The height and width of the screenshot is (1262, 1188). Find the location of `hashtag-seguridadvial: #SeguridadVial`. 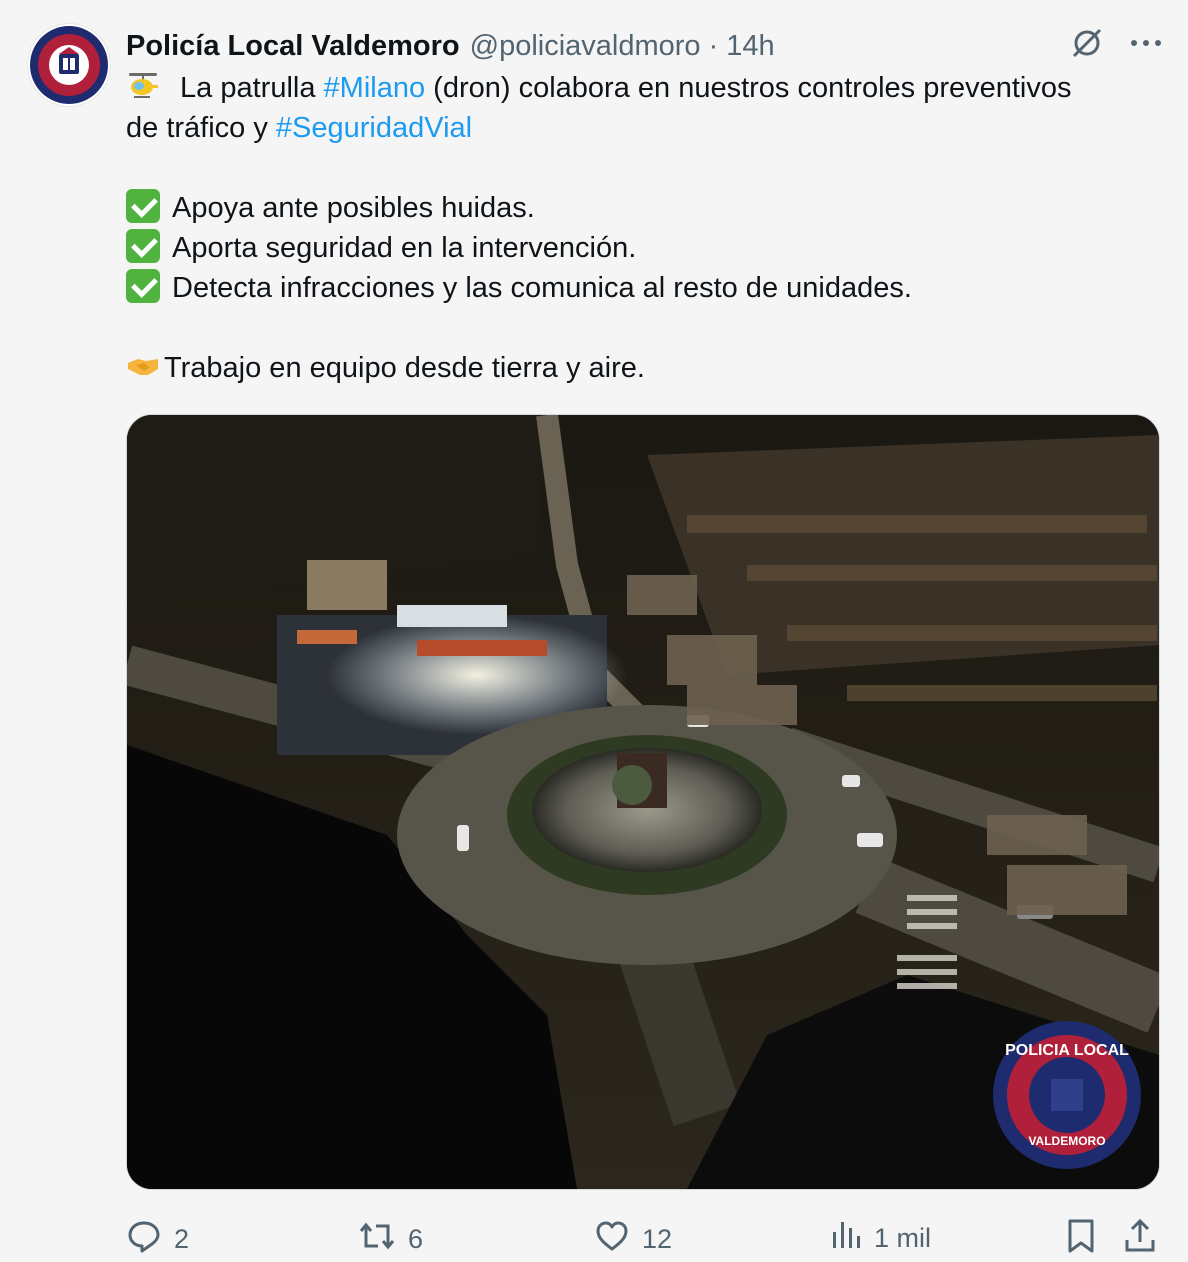

hashtag-seguridadvial: #SeguridadVial is located at coordinates (374, 128).